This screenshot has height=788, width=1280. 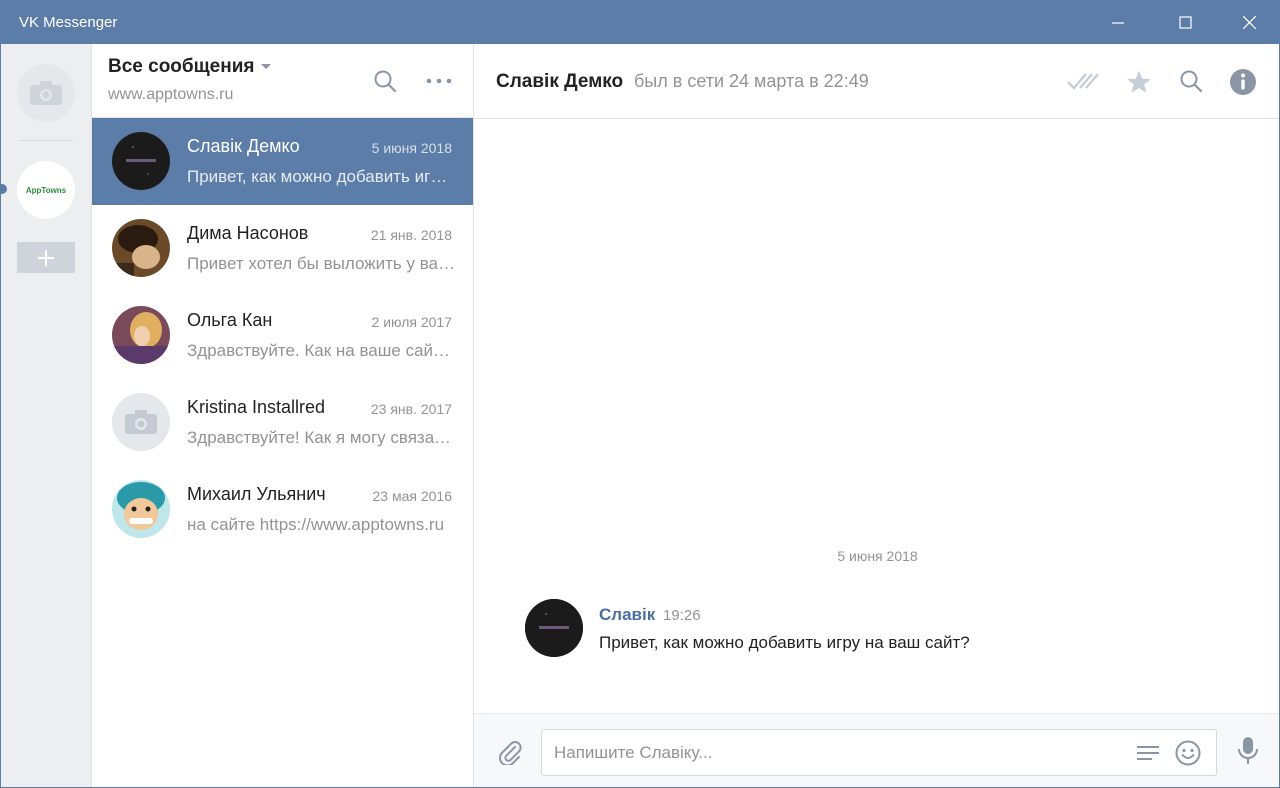 What do you see at coordinates (834, 752) in the screenshot?
I see `message-input` at bounding box center [834, 752].